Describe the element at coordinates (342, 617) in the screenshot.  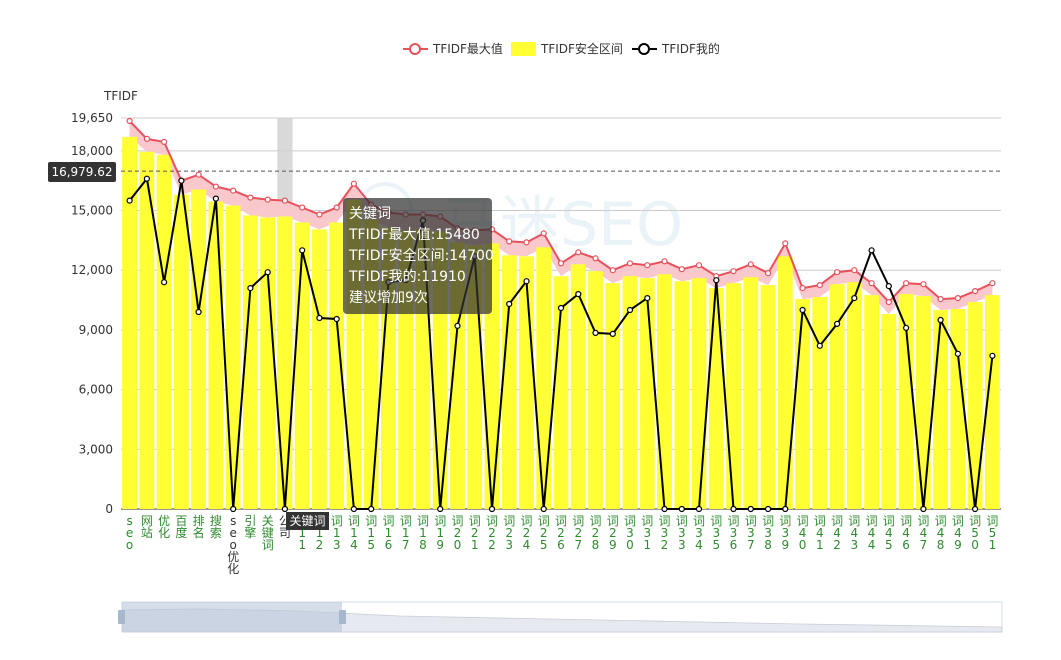
I see `data-zoom-handle-right` at that location.